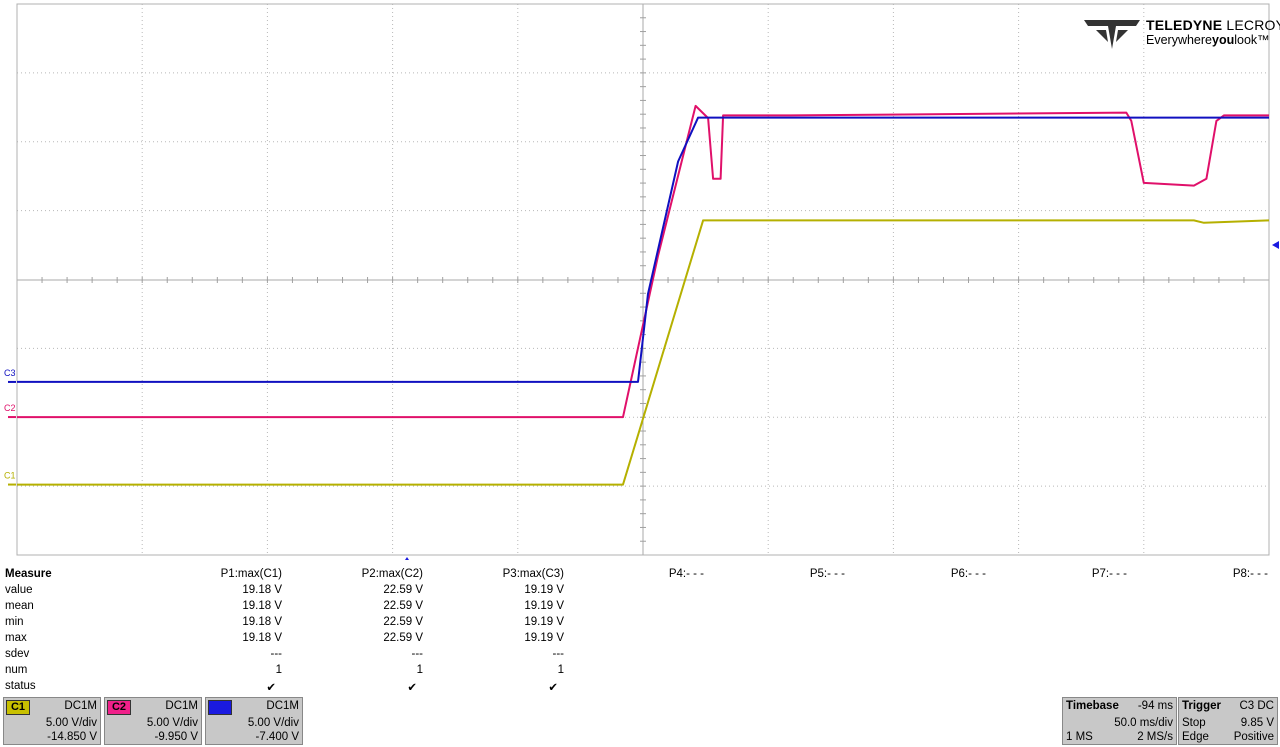 The width and height of the screenshot is (1280, 747). Describe the element at coordinates (28, 574) in the screenshot. I see `measure-title: Measure` at that location.